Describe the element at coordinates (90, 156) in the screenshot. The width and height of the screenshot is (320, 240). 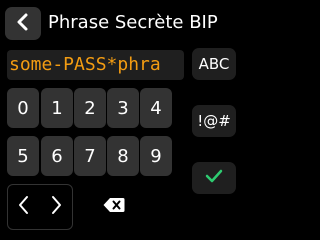
I see `key-7: 7` at that location.